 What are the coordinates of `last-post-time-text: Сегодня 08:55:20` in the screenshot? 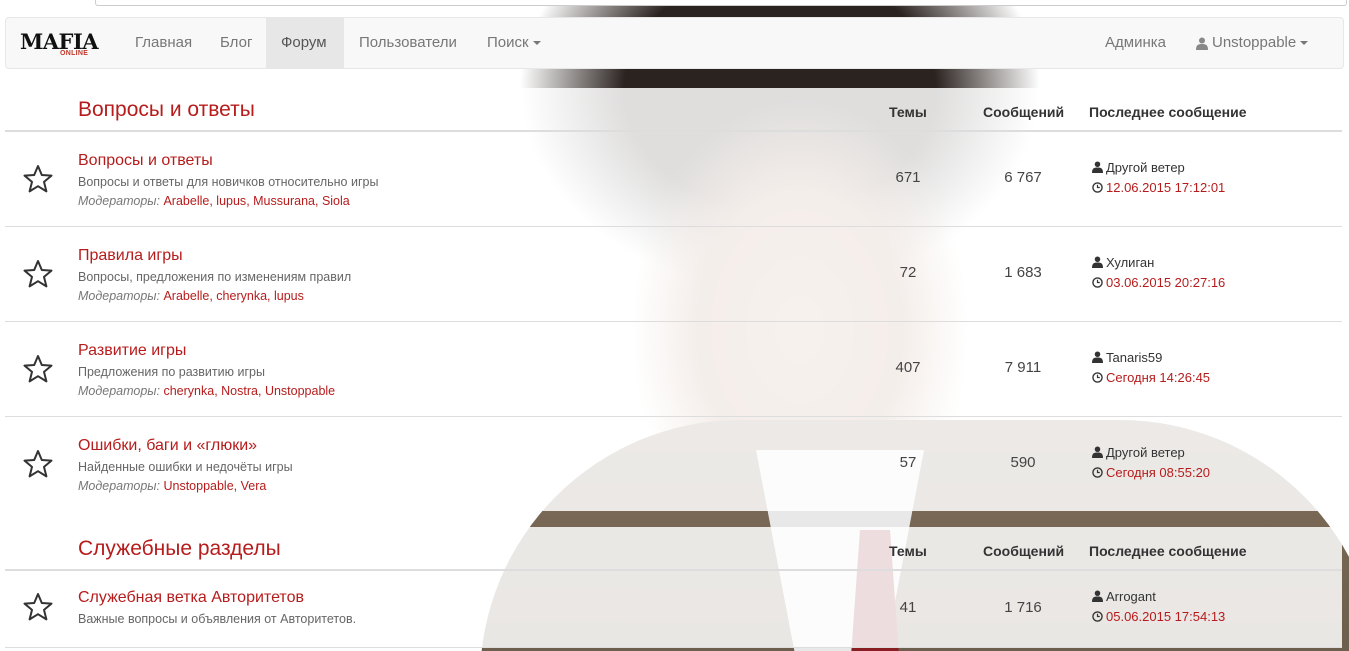 It's located at (1158, 472).